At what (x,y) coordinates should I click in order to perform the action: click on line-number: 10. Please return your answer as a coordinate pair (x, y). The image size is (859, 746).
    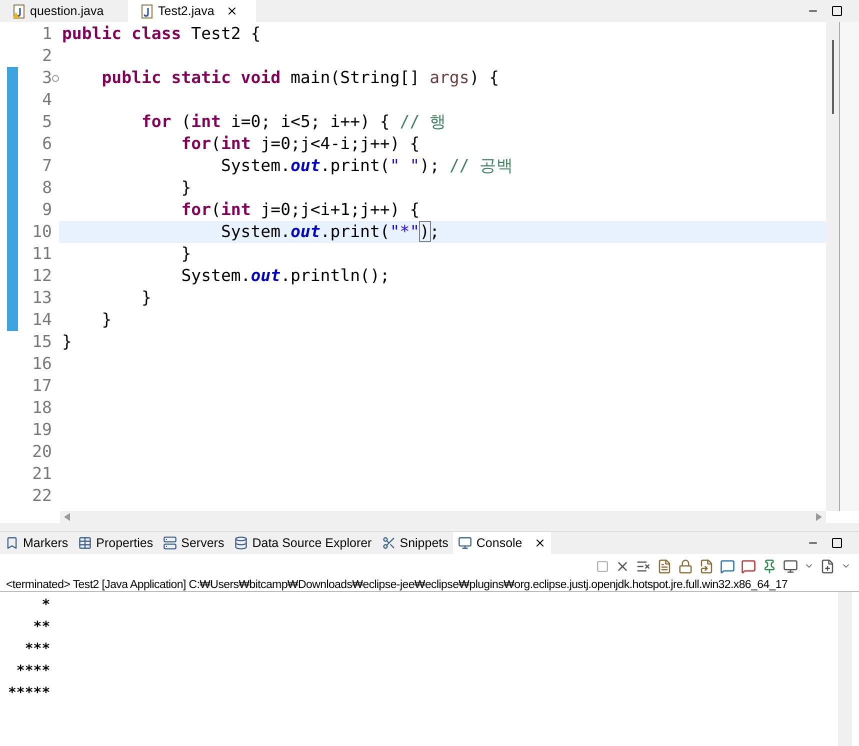
    Looking at the image, I should click on (42, 231).